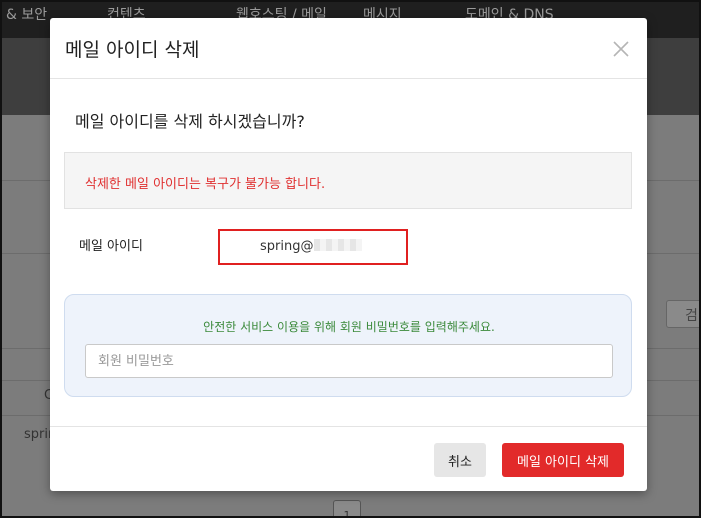 The height and width of the screenshot is (518, 701). Describe the element at coordinates (460, 460) in the screenshot. I see `cancel-button: 취소` at that location.